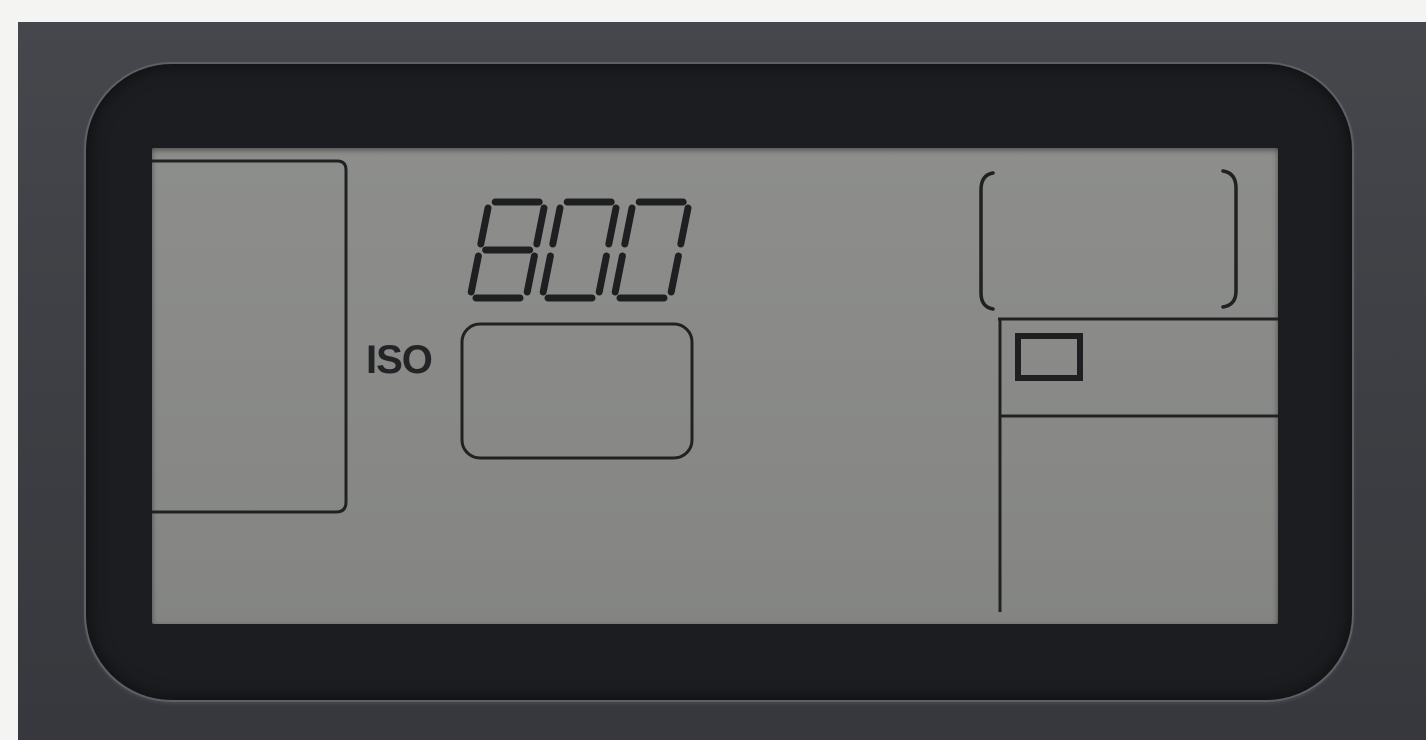 This screenshot has width=1426, height=740. What do you see at coordinates (987, 241) in the screenshot?
I see `bracket-left` at bounding box center [987, 241].